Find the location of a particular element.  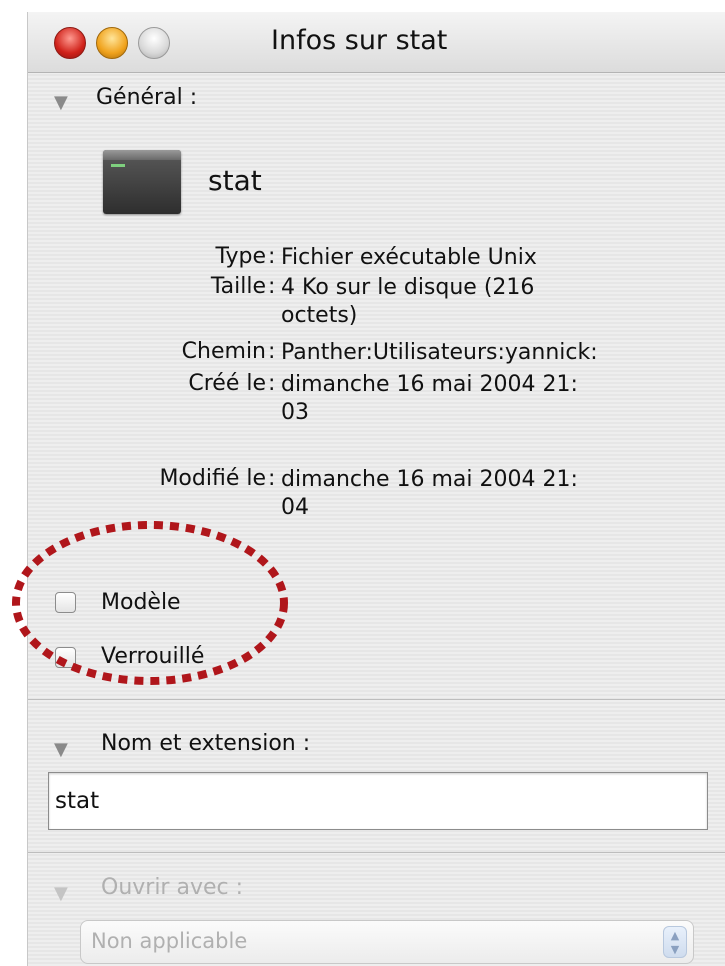

annotation-ellipse is located at coordinates (150, 603).